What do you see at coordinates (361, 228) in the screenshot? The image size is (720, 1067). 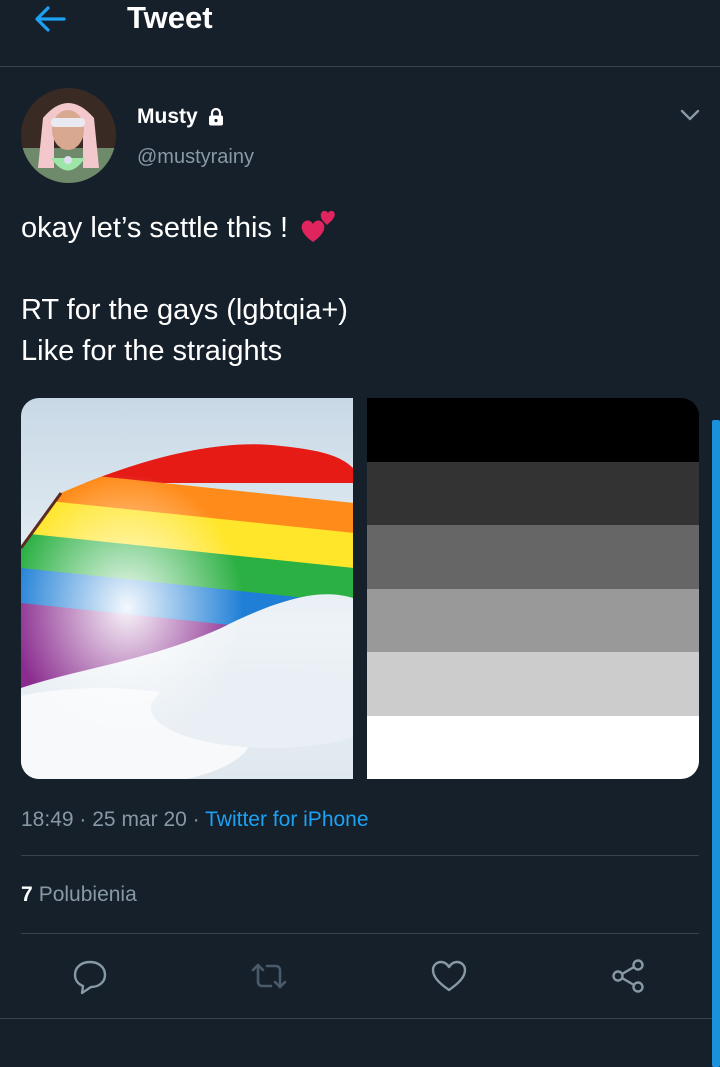 I see `tweet-line: okay let’s settle this !` at bounding box center [361, 228].